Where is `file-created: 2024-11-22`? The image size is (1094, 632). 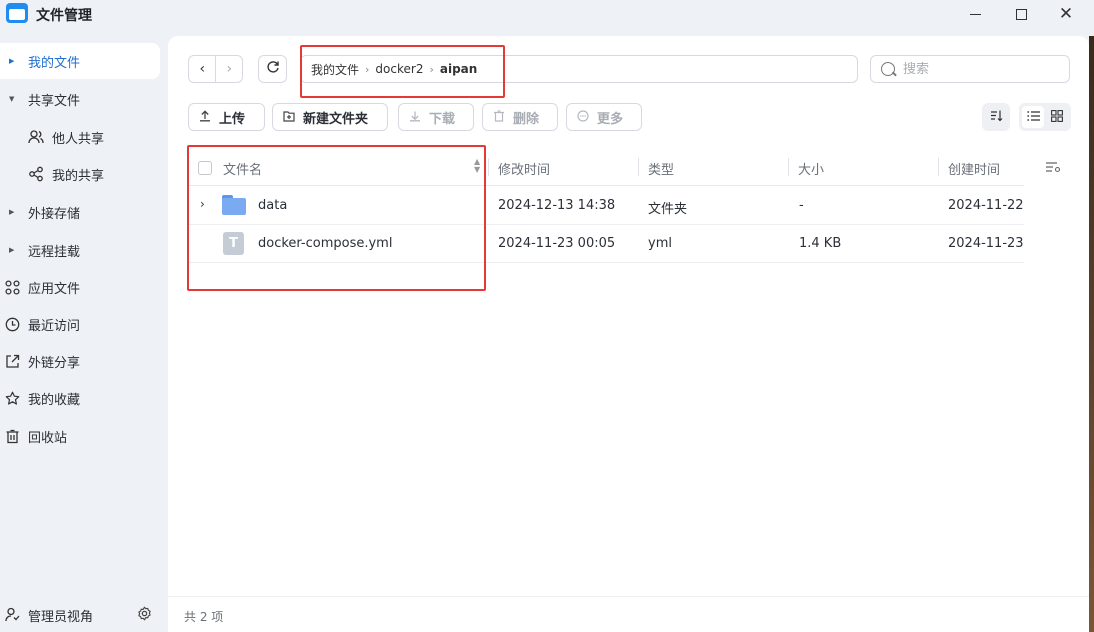 file-created: 2024-11-22 is located at coordinates (986, 205).